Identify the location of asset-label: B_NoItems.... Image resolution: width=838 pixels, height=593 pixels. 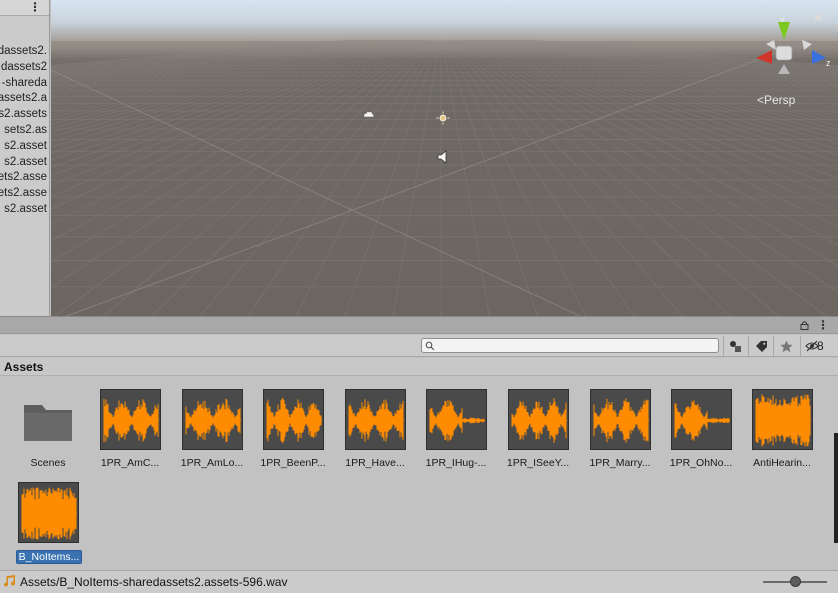
(49, 557).